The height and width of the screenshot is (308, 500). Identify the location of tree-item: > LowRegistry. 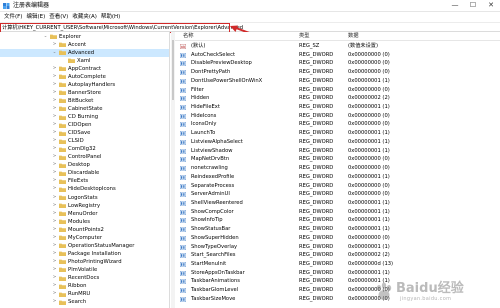
(84, 206).